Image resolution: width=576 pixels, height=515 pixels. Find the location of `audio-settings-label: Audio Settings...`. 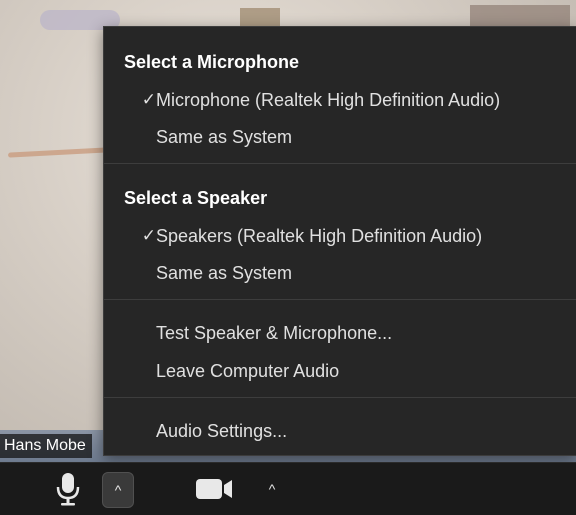

audio-settings-label: Audio Settings... is located at coordinates (222, 430).